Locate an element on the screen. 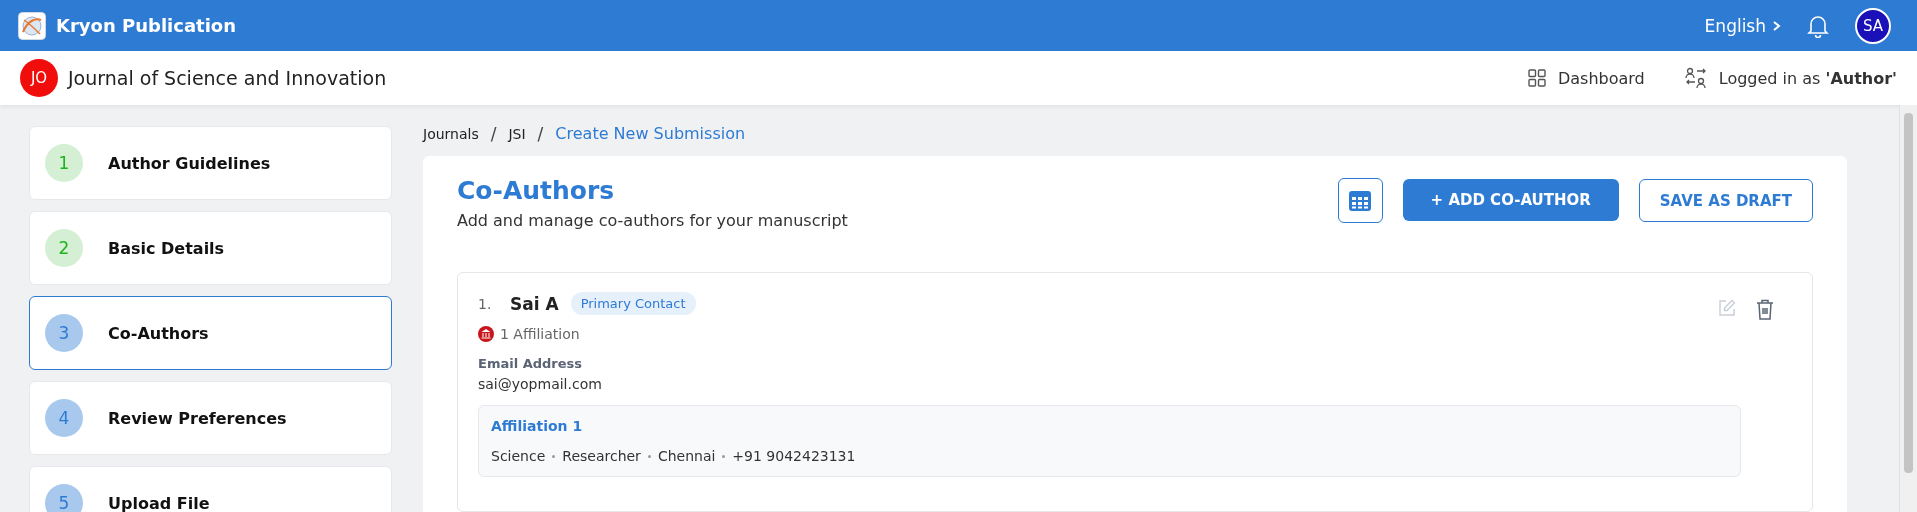  save-draft-button: SAVE AS DRAFT is located at coordinates (1725, 200).